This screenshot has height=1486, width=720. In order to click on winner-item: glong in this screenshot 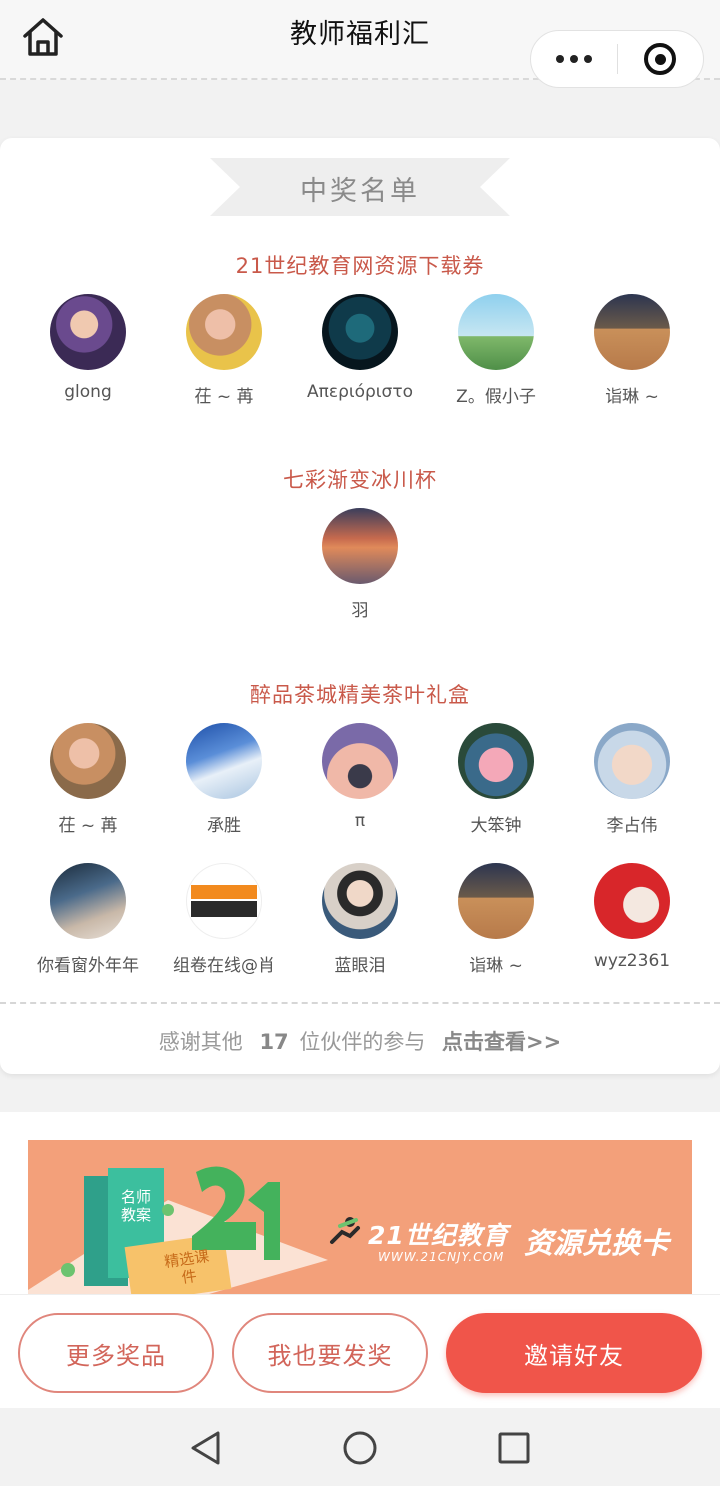, I will do `click(88, 348)`.